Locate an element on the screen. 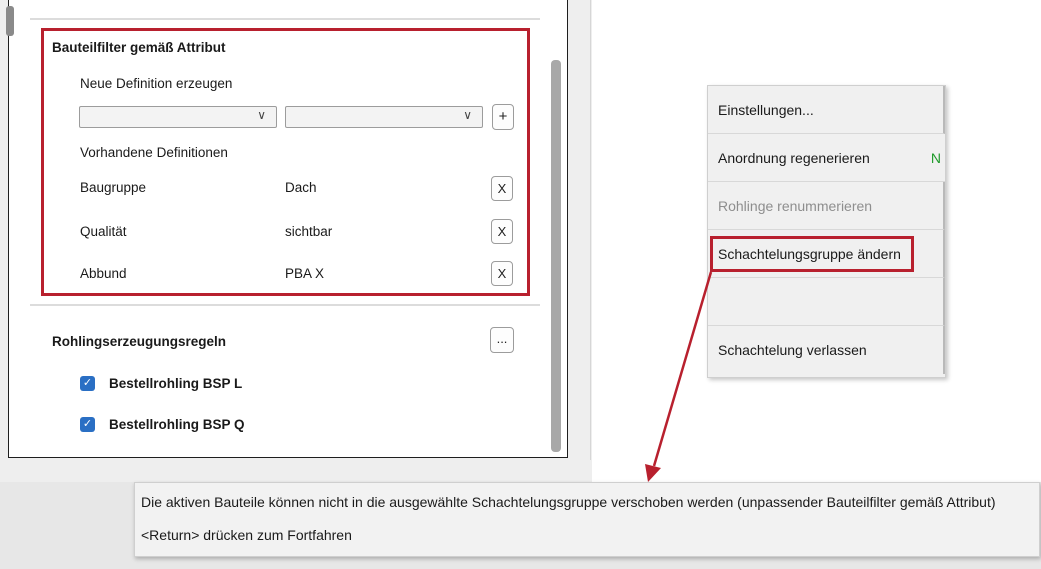 The width and height of the screenshot is (1041, 569). menu-item-regenerate-layout: Anordnung regenerieren N is located at coordinates (826, 158).